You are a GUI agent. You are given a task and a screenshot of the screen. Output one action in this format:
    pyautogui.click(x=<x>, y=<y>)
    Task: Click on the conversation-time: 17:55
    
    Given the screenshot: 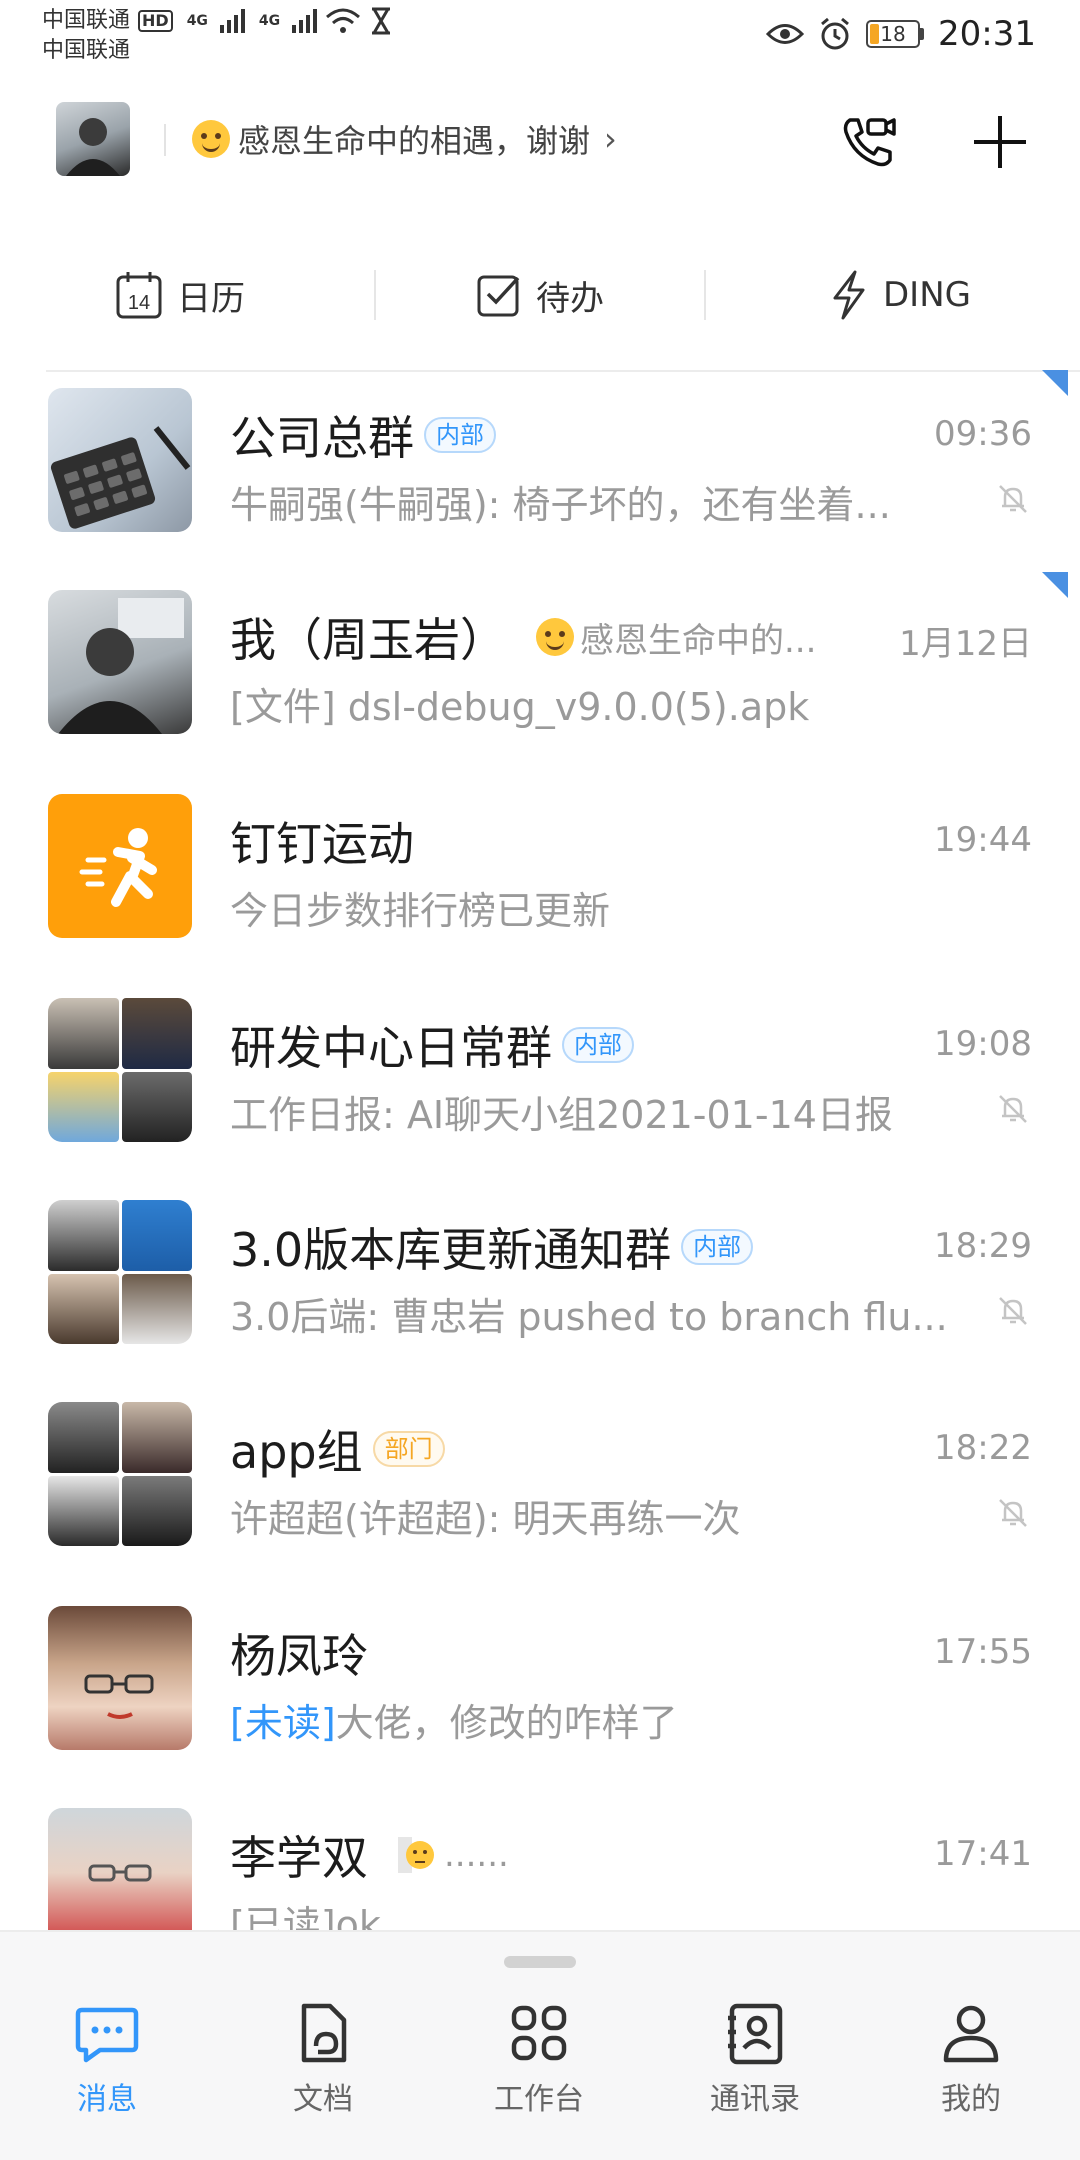 What is the action you would take?
    pyautogui.click(x=983, y=1652)
    